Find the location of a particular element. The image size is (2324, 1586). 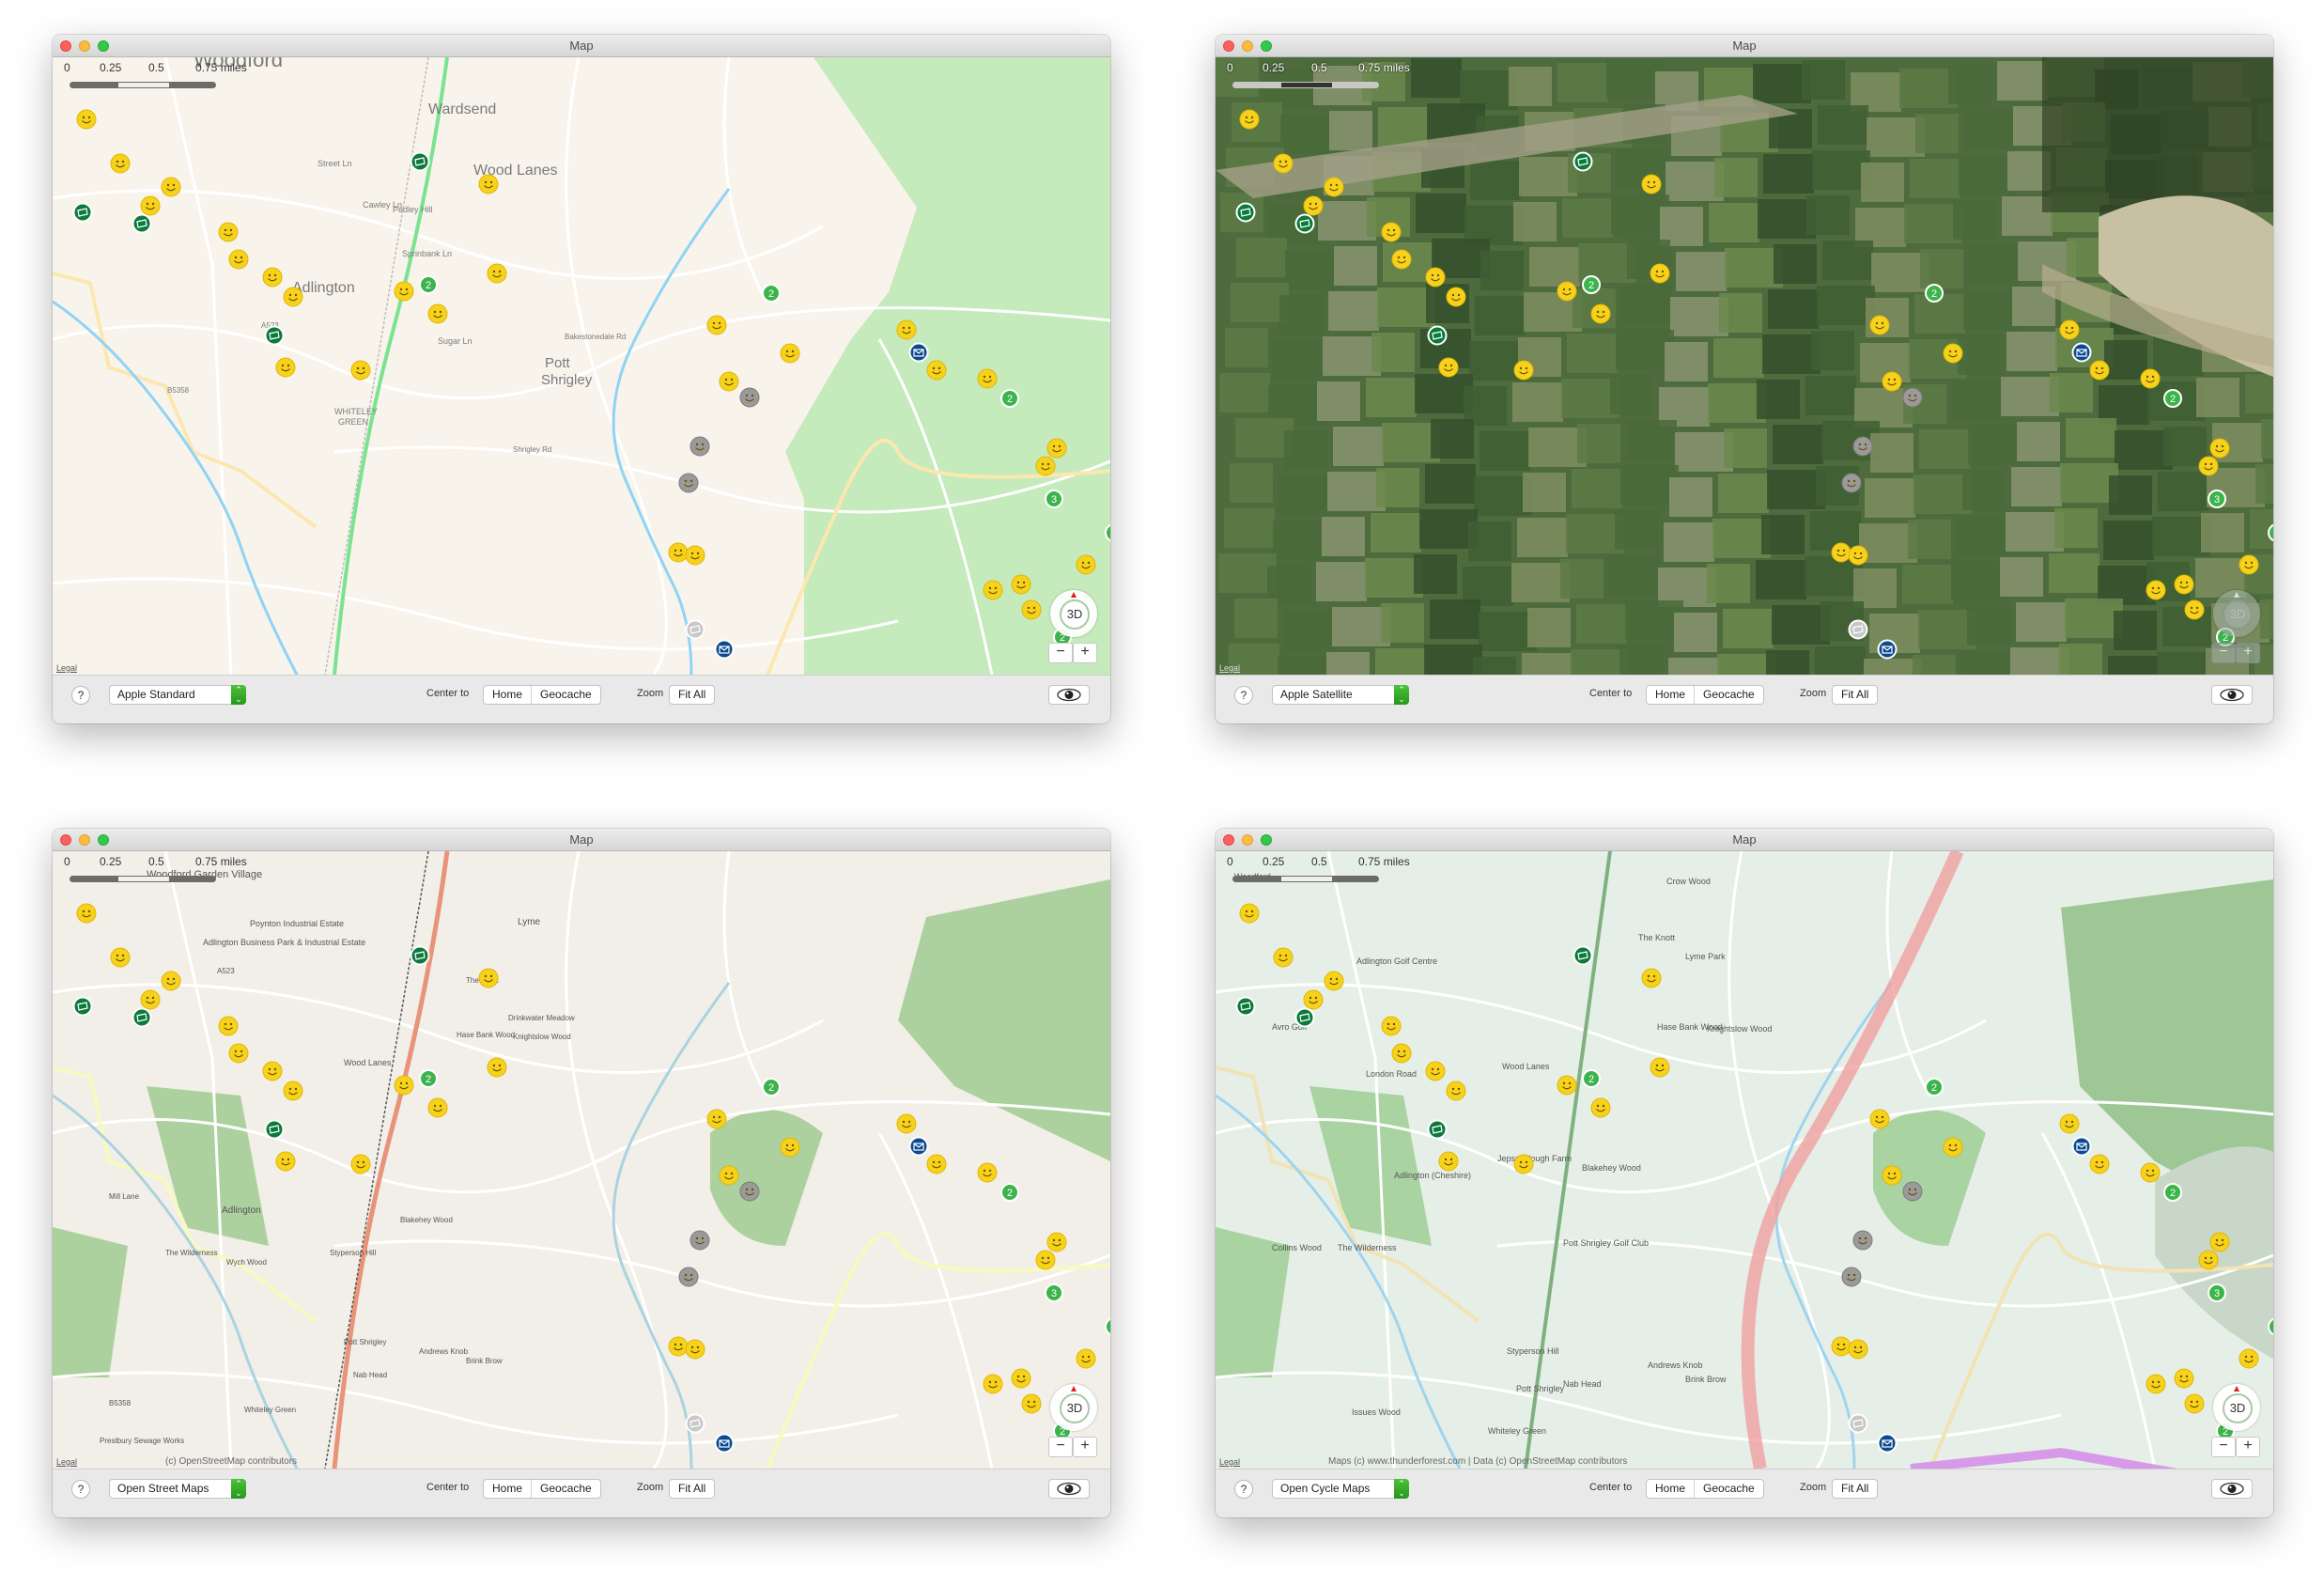

title-bar: Map is located at coordinates (1744, 840).